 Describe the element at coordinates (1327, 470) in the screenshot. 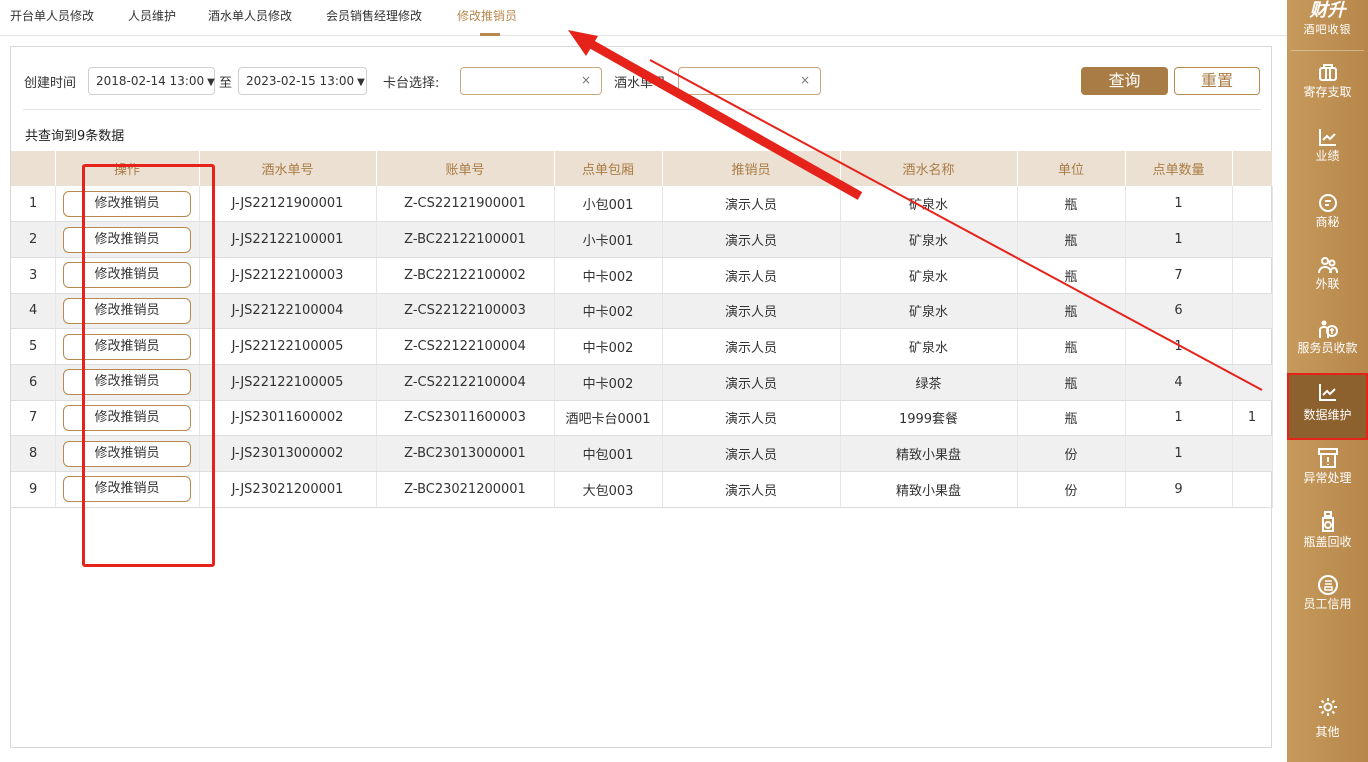

I see `sidebar-item-exception: 异常处理` at that location.